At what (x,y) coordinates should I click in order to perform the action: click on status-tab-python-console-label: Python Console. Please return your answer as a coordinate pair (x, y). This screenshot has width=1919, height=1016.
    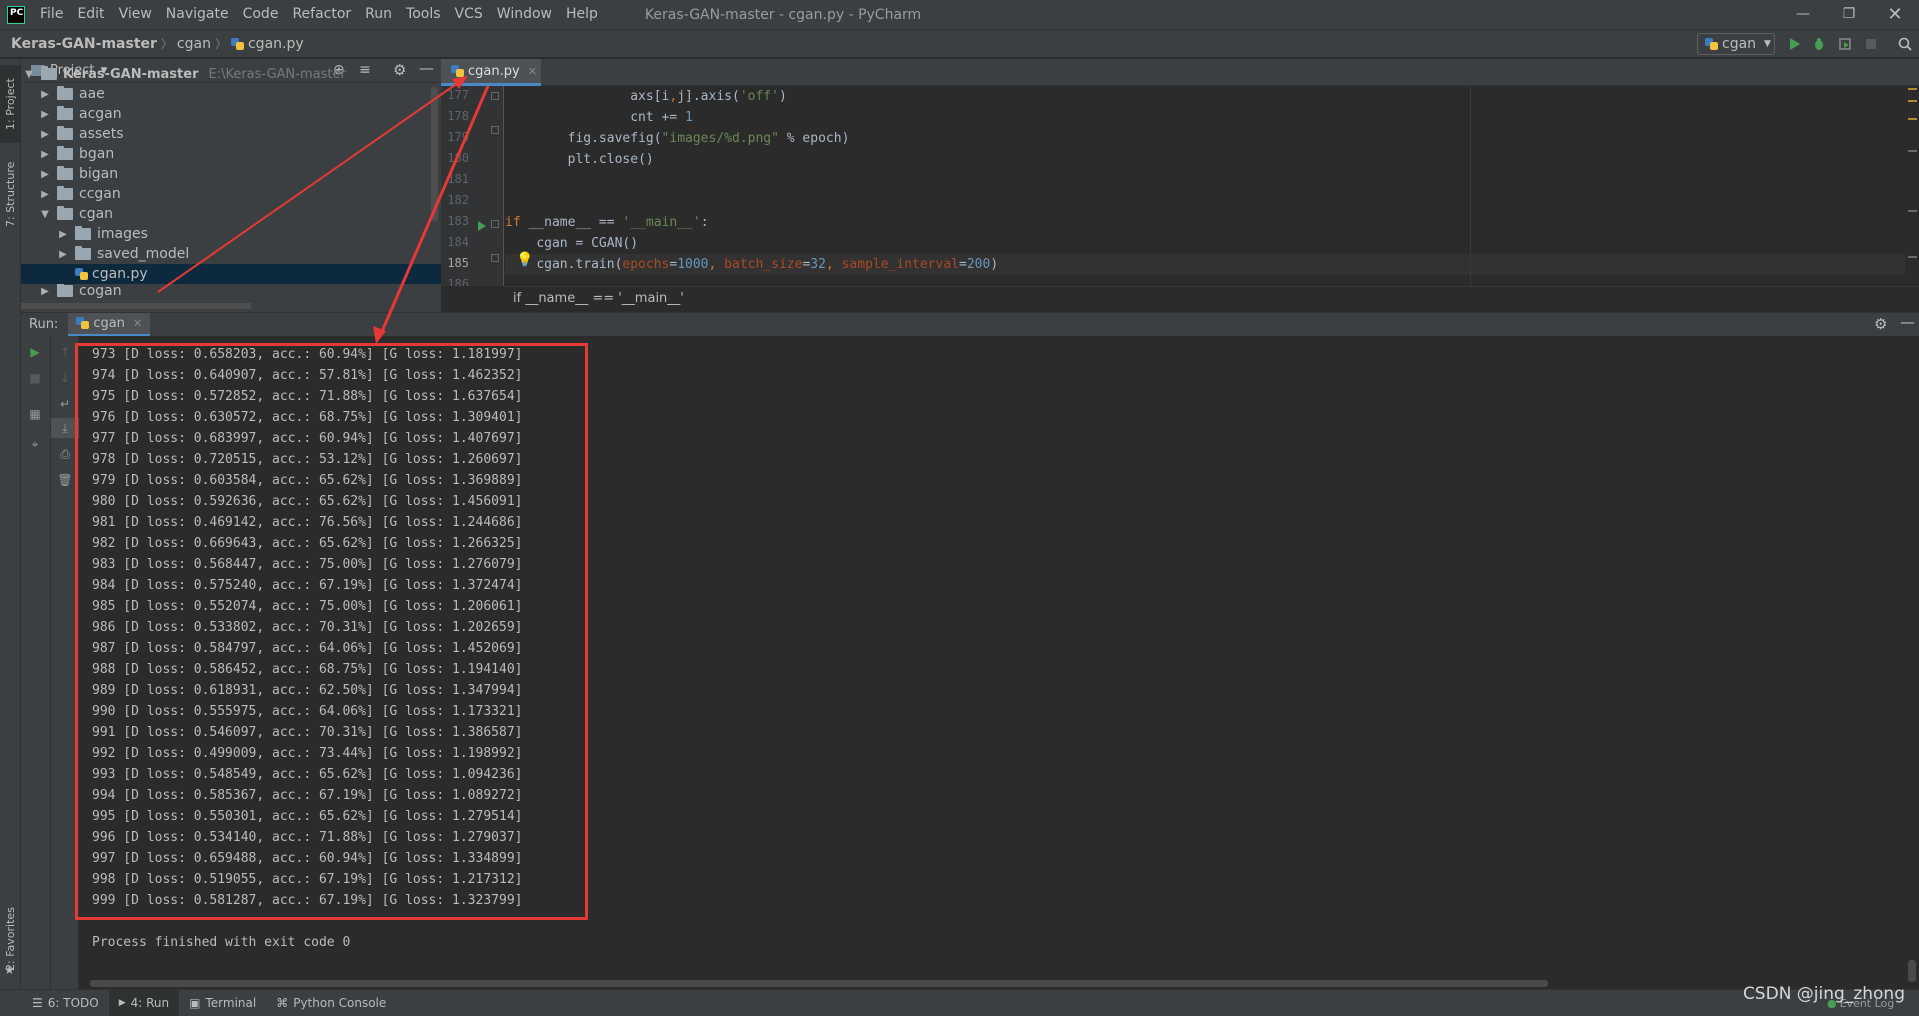
    Looking at the image, I should click on (340, 1003).